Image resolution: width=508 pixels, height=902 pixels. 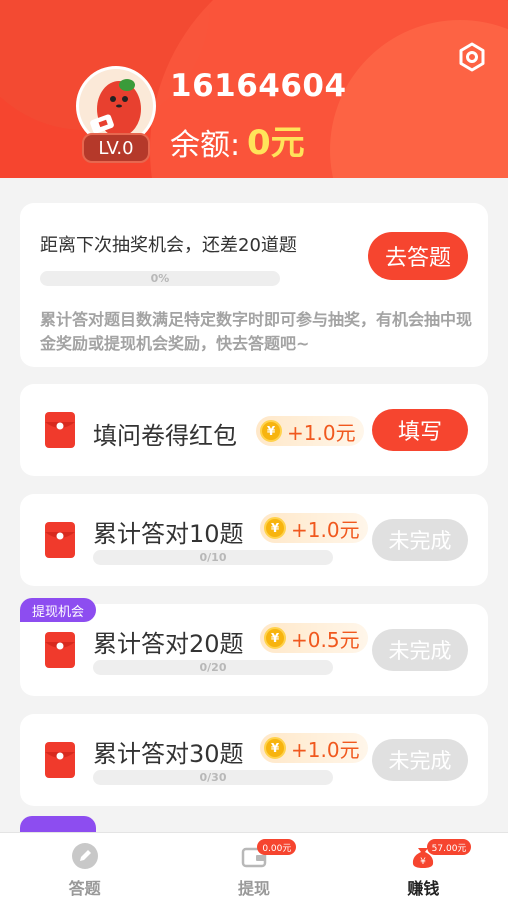 I want to click on reward-badge: ¥ +0.5元, so click(x=314, y=638).